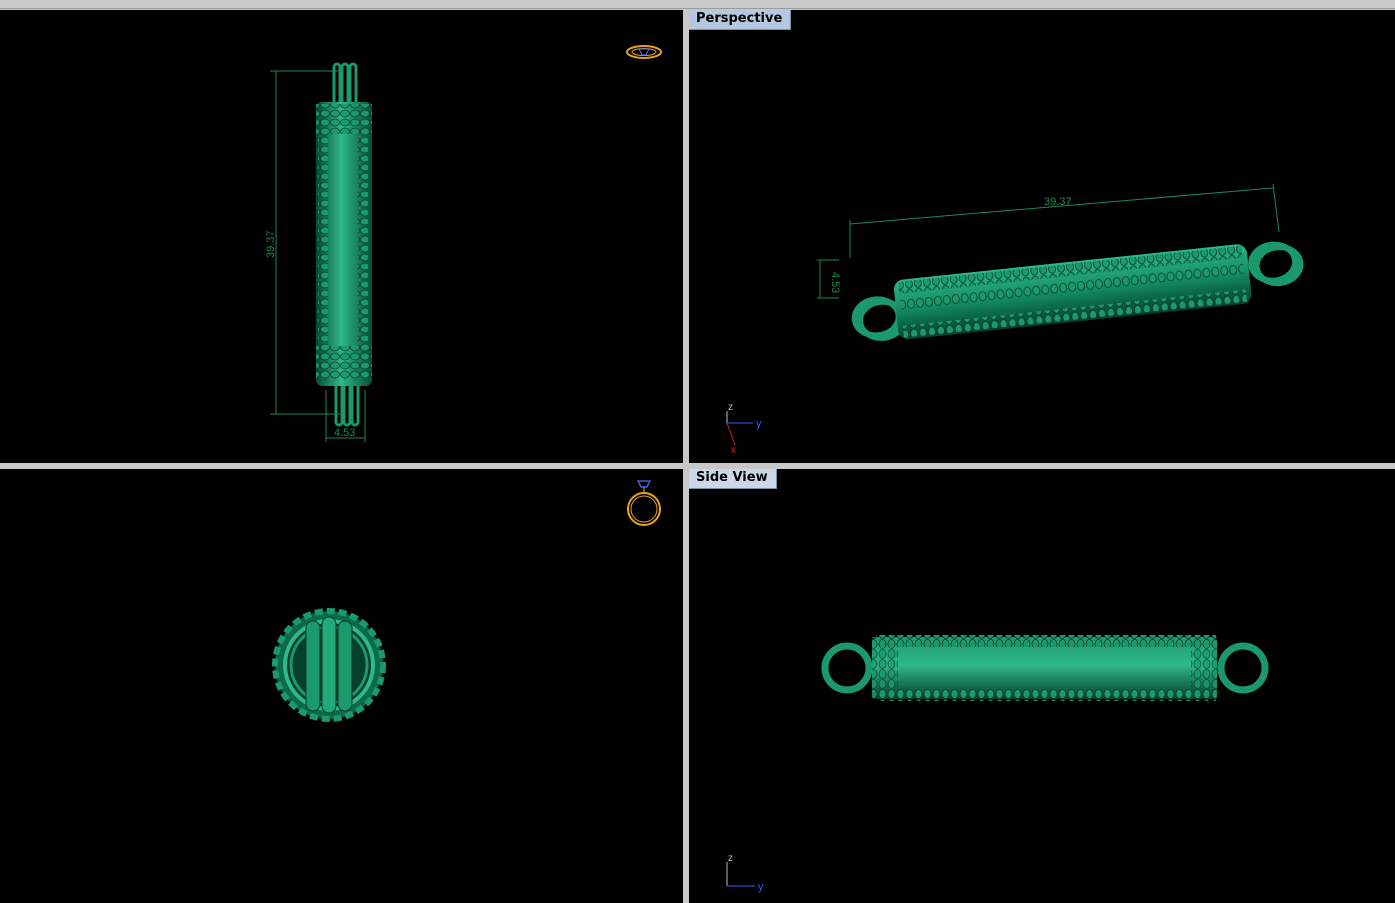 This screenshot has width=1395, height=903. What do you see at coordinates (1058, 202) in the screenshot?
I see `perspective-dimension-length-label: 39.37` at bounding box center [1058, 202].